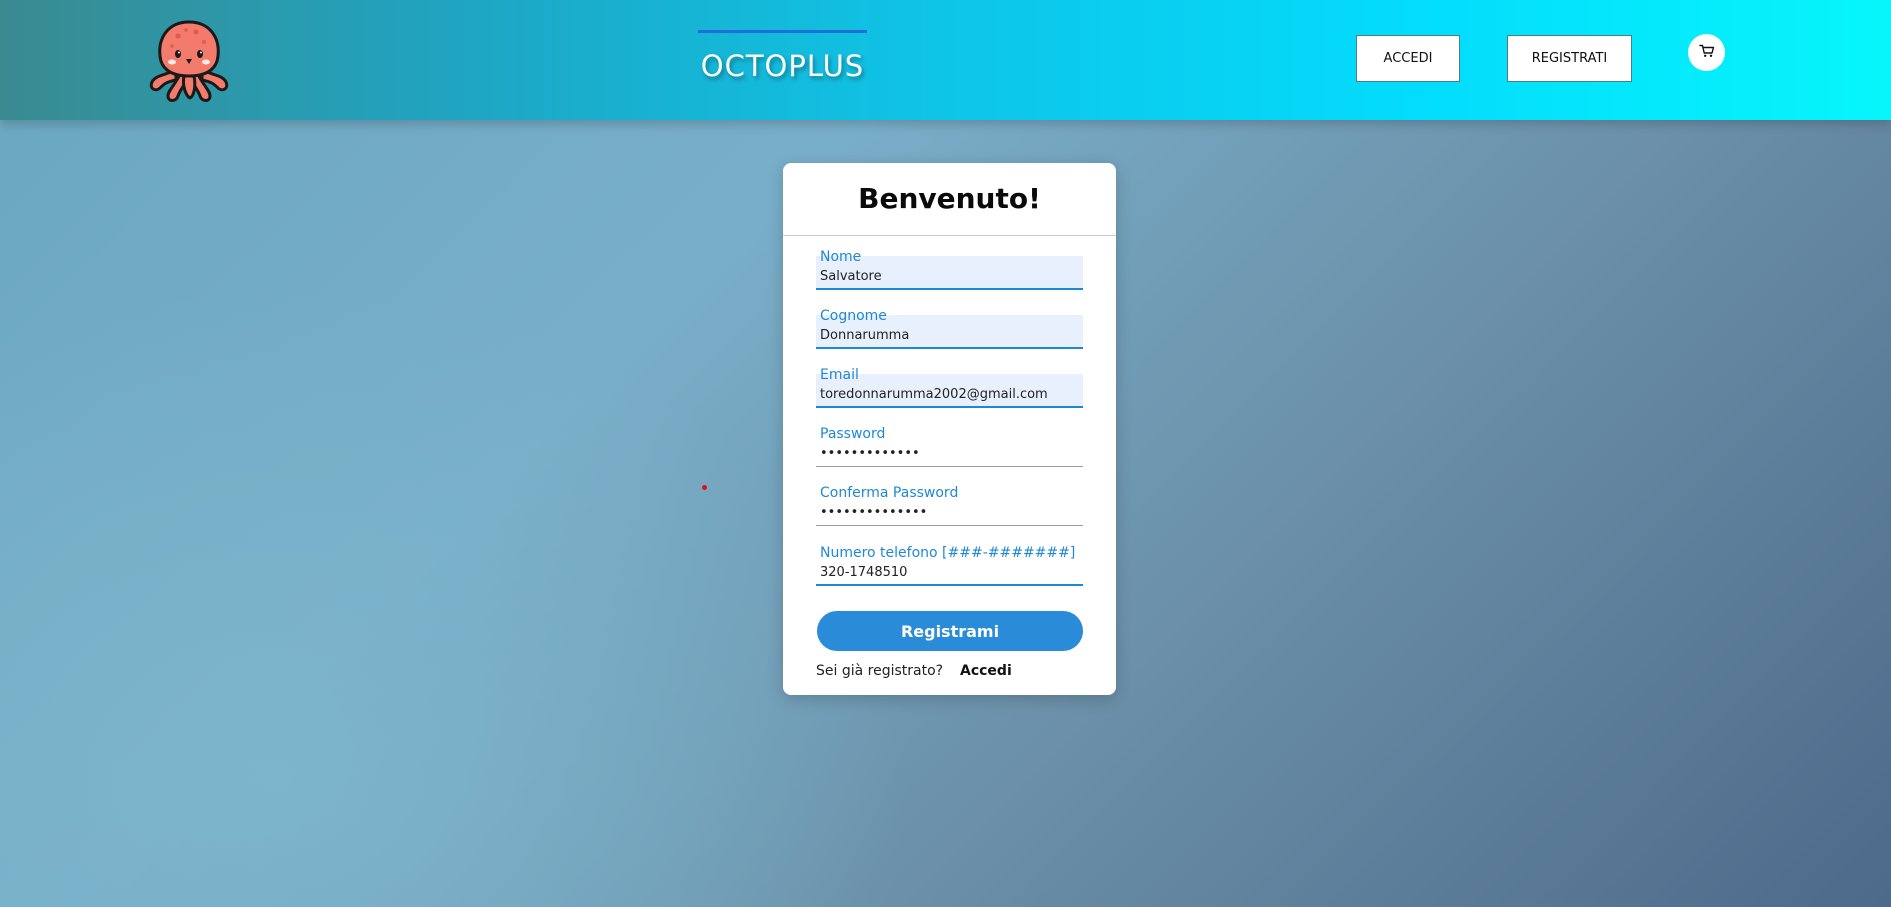  What do you see at coordinates (1569, 58) in the screenshot?
I see `register-button: REGISTRATI` at bounding box center [1569, 58].